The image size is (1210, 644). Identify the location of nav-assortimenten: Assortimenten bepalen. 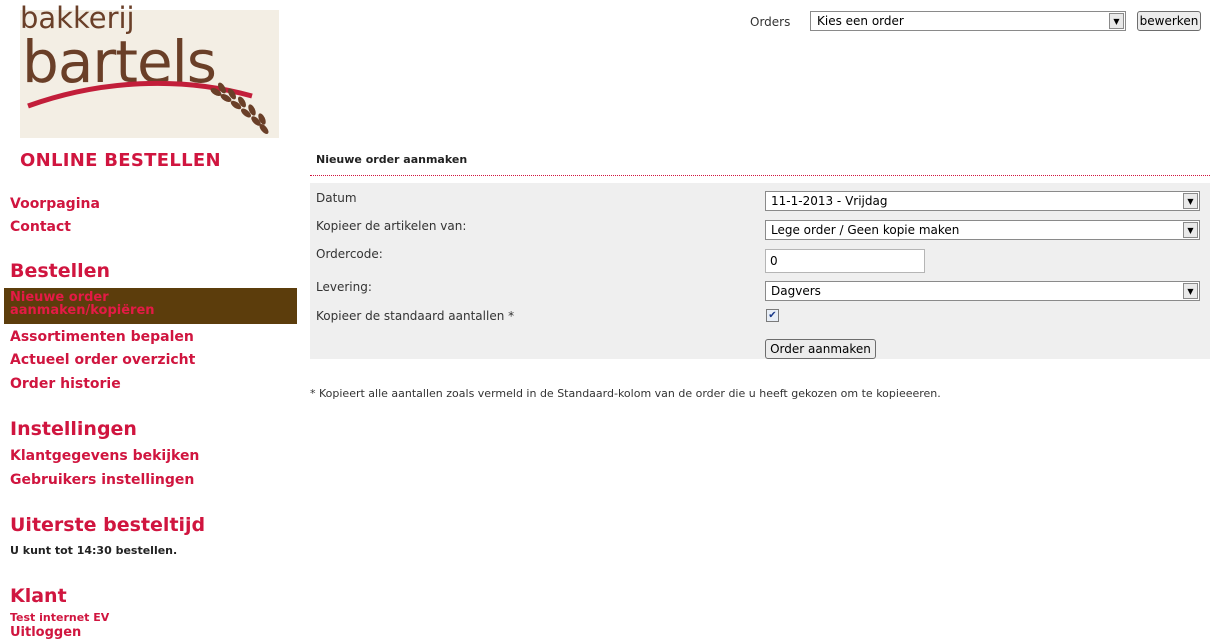
(102, 337).